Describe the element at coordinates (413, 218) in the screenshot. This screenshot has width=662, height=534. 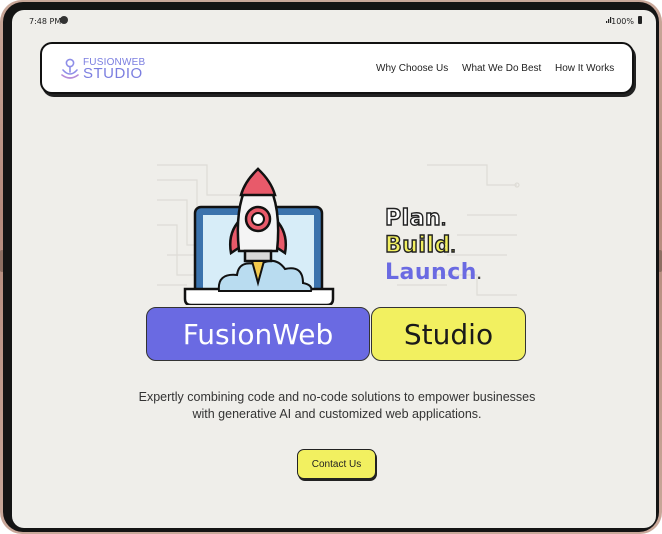
I see `tagline-word: Plan` at that location.